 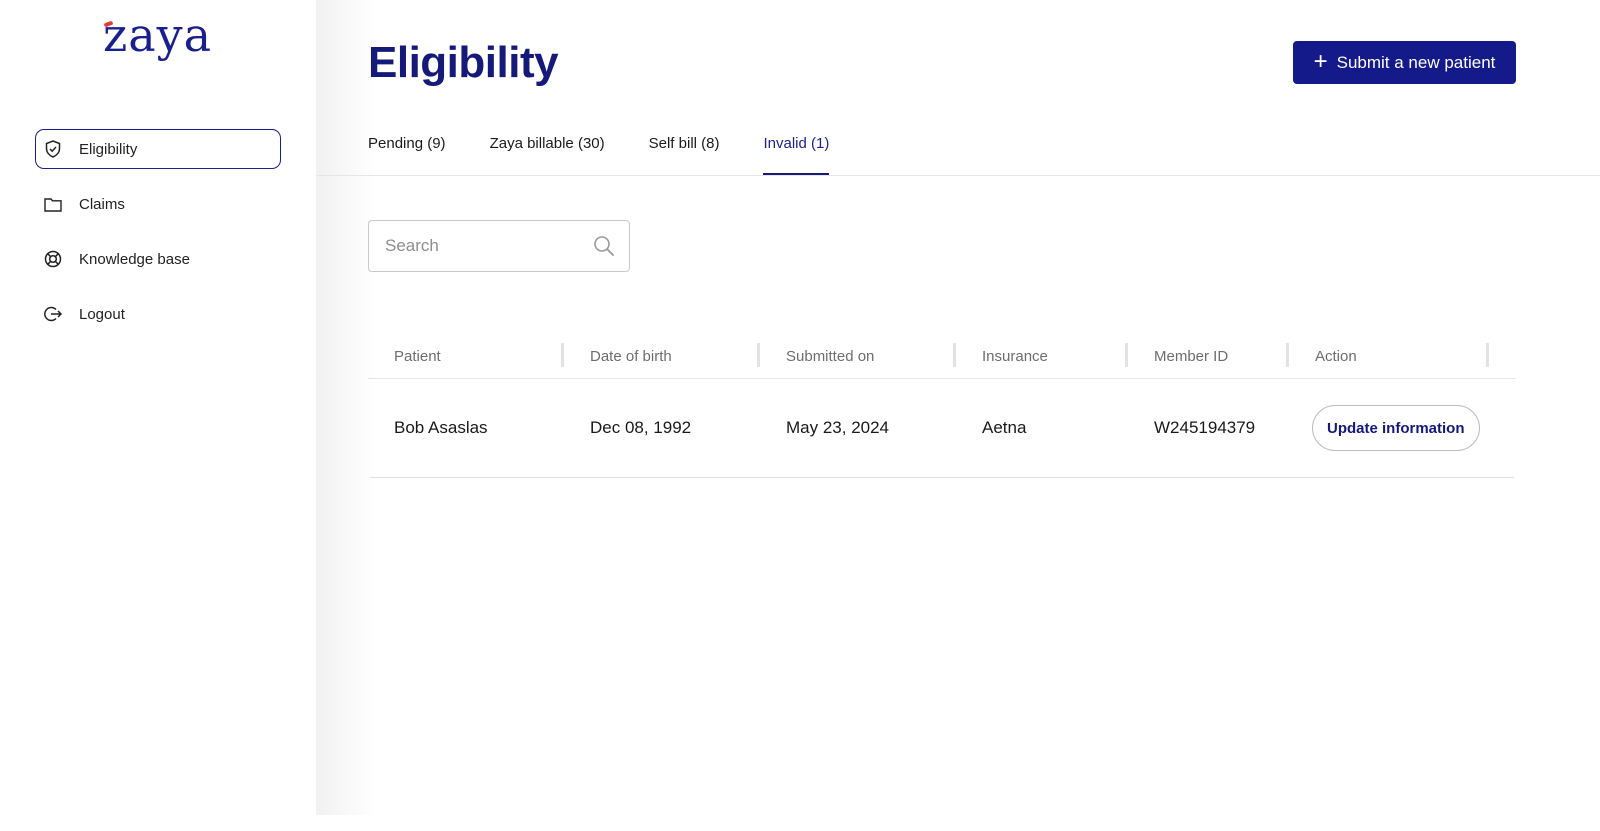 I want to click on sidebar-item-label: Knowledge base, so click(x=134, y=259).